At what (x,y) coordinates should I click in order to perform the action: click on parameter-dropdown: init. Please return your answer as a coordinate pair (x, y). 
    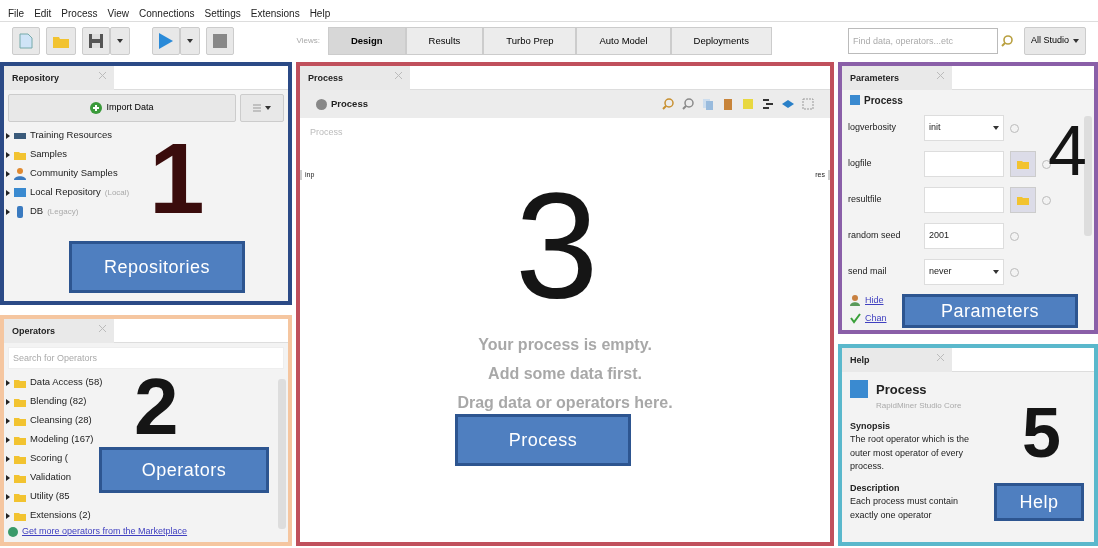
    Looking at the image, I should click on (964, 128).